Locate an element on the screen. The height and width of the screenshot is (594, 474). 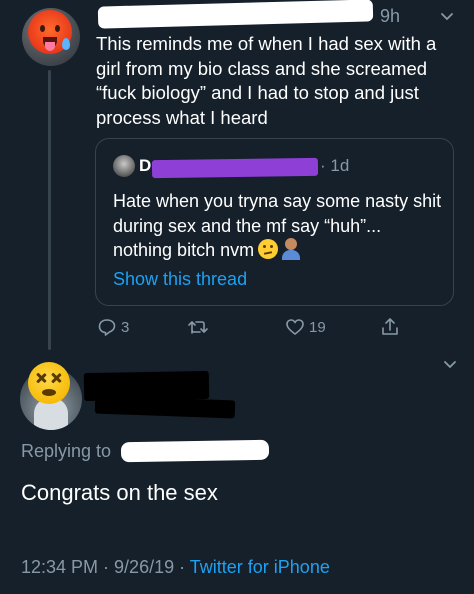
timestamp: 12:34 PM · 9/26/19 · is located at coordinates (103, 567).